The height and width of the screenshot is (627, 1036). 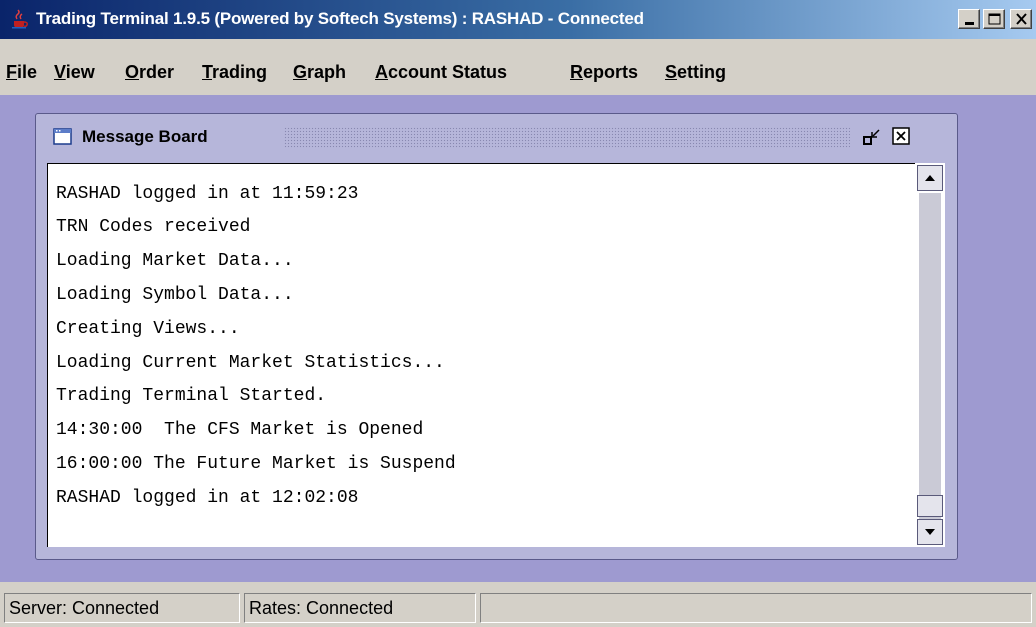 I want to click on iconify-icon, so click(x=871, y=137).